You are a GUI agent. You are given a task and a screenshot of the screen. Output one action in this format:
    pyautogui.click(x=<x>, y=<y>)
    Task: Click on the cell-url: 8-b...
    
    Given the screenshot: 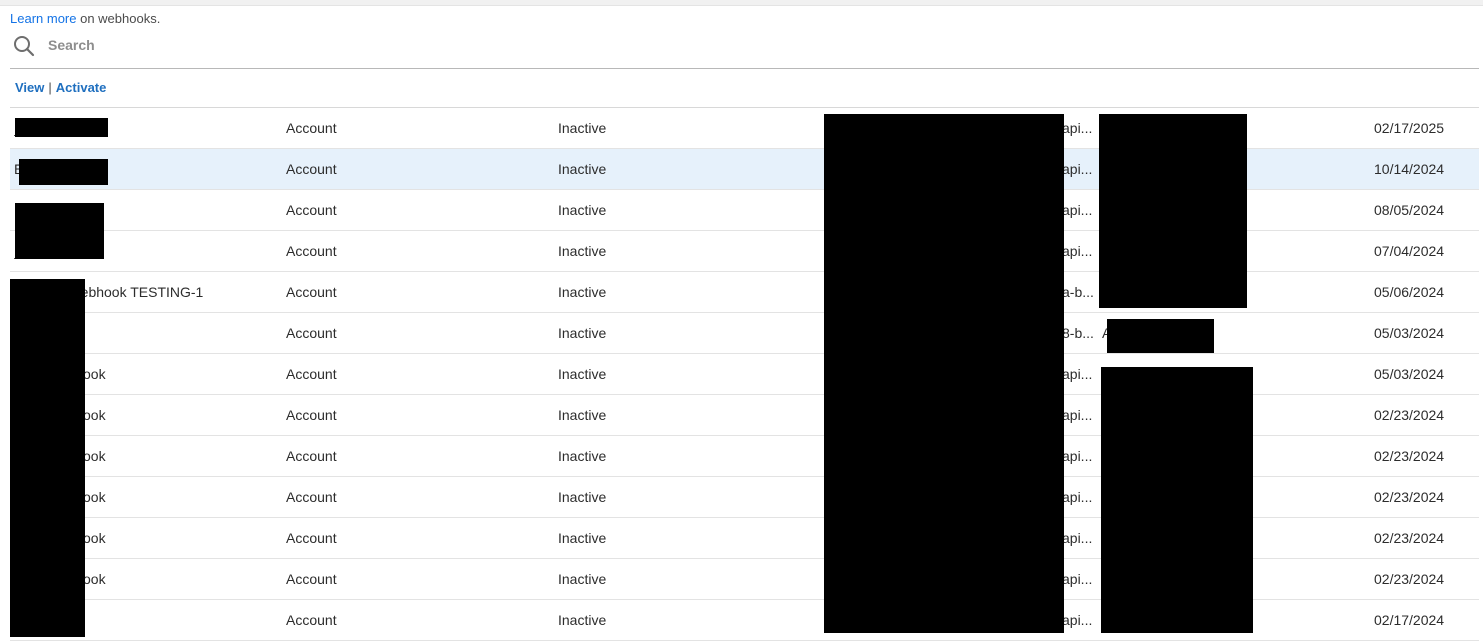 What is the action you would take?
    pyautogui.click(x=1078, y=333)
    